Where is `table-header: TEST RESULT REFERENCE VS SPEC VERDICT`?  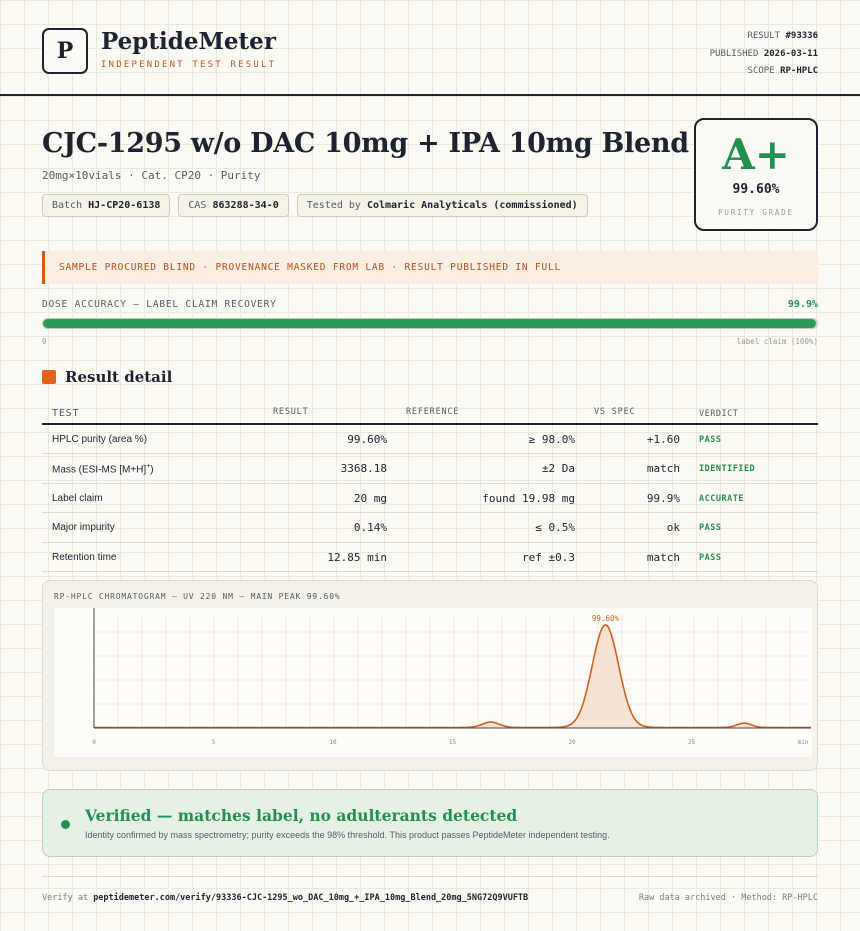 table-header: TEST RESULT REFERENCE VS SPEC VERDICT is located at coordinates (430, 412).